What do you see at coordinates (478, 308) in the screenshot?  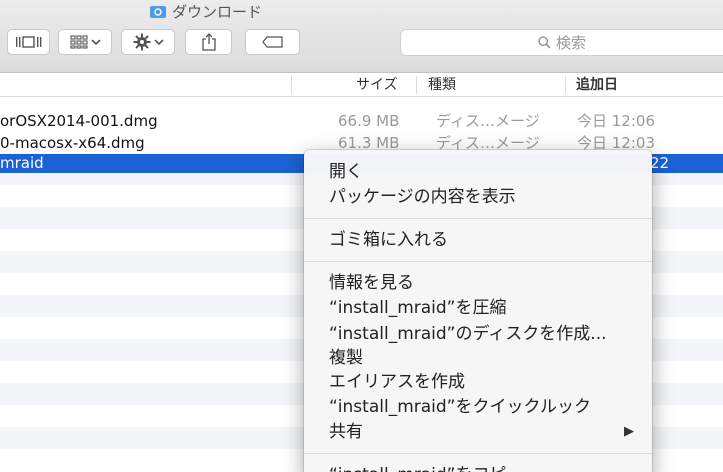 I see `menu-item-compress: “install_mraid”を圧縮` at bounding box center [478, 308].